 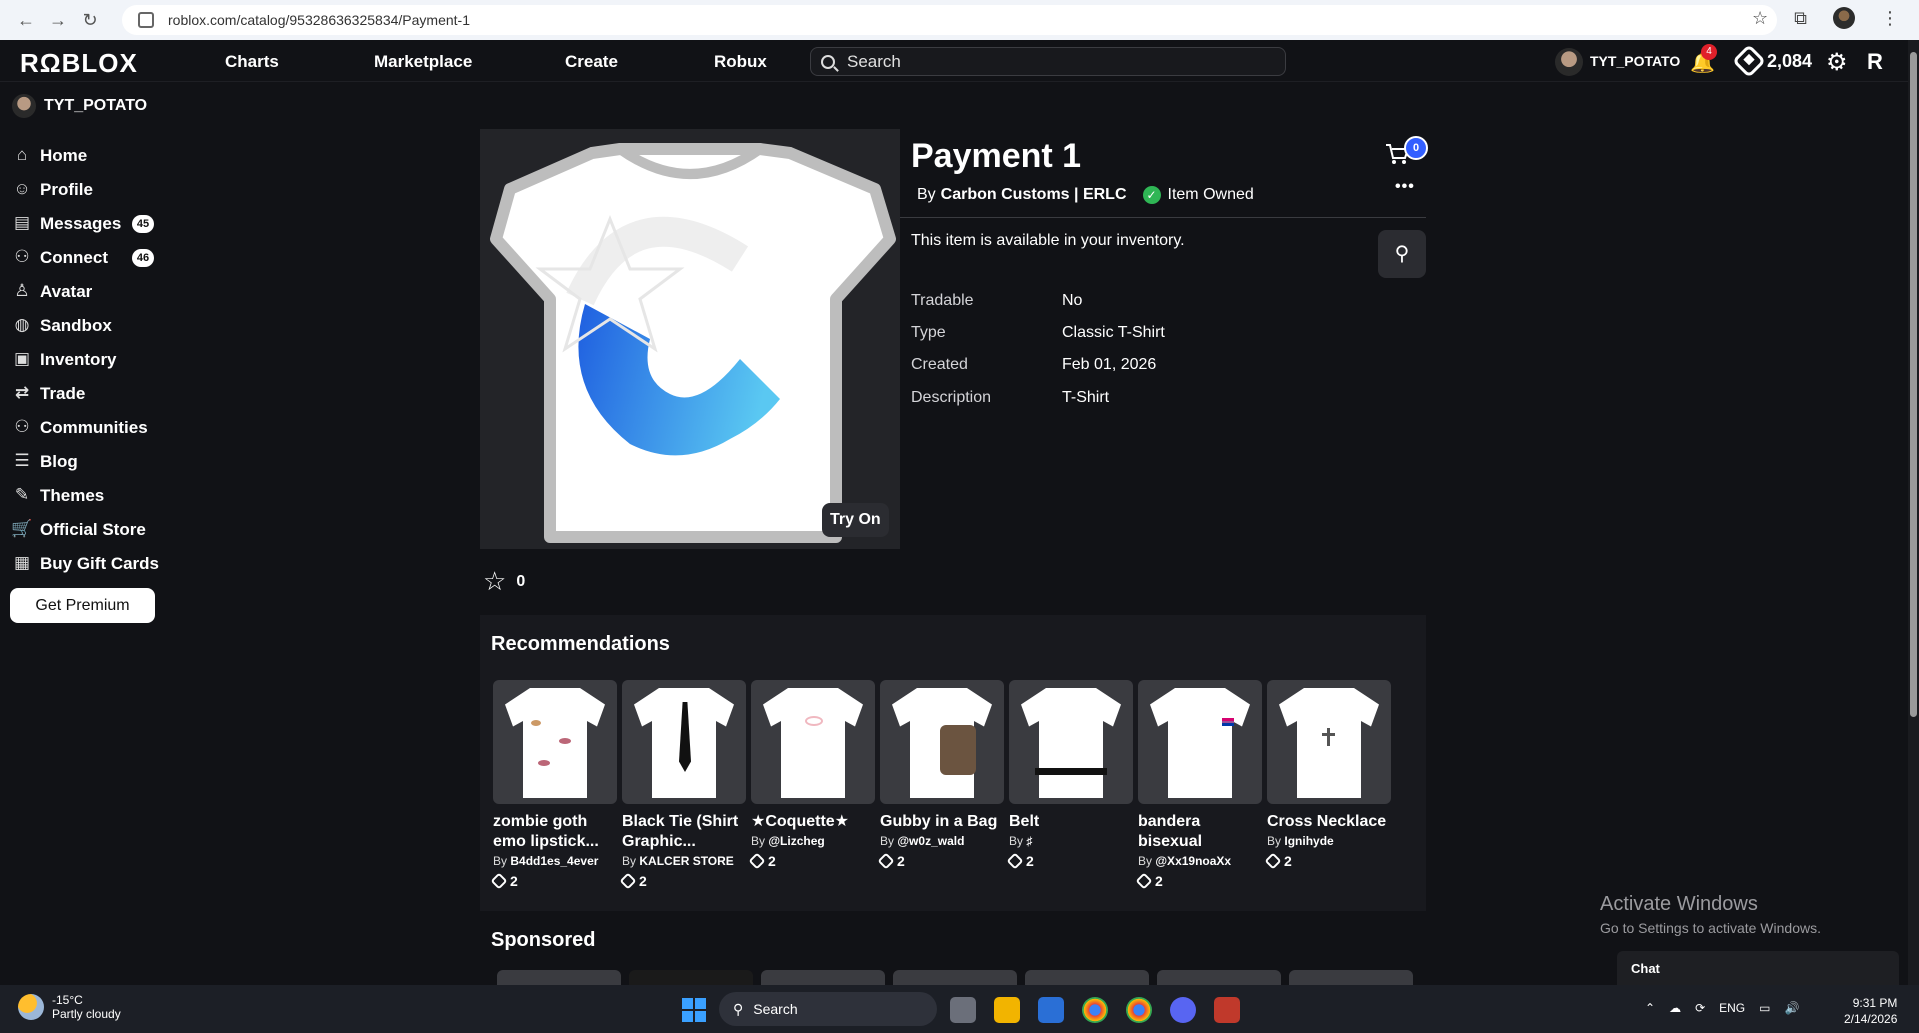 What do you see at coordinates (855, 520) in the screenshot?
I see `try-on-button: Try On` at bounding box center [855, 520].